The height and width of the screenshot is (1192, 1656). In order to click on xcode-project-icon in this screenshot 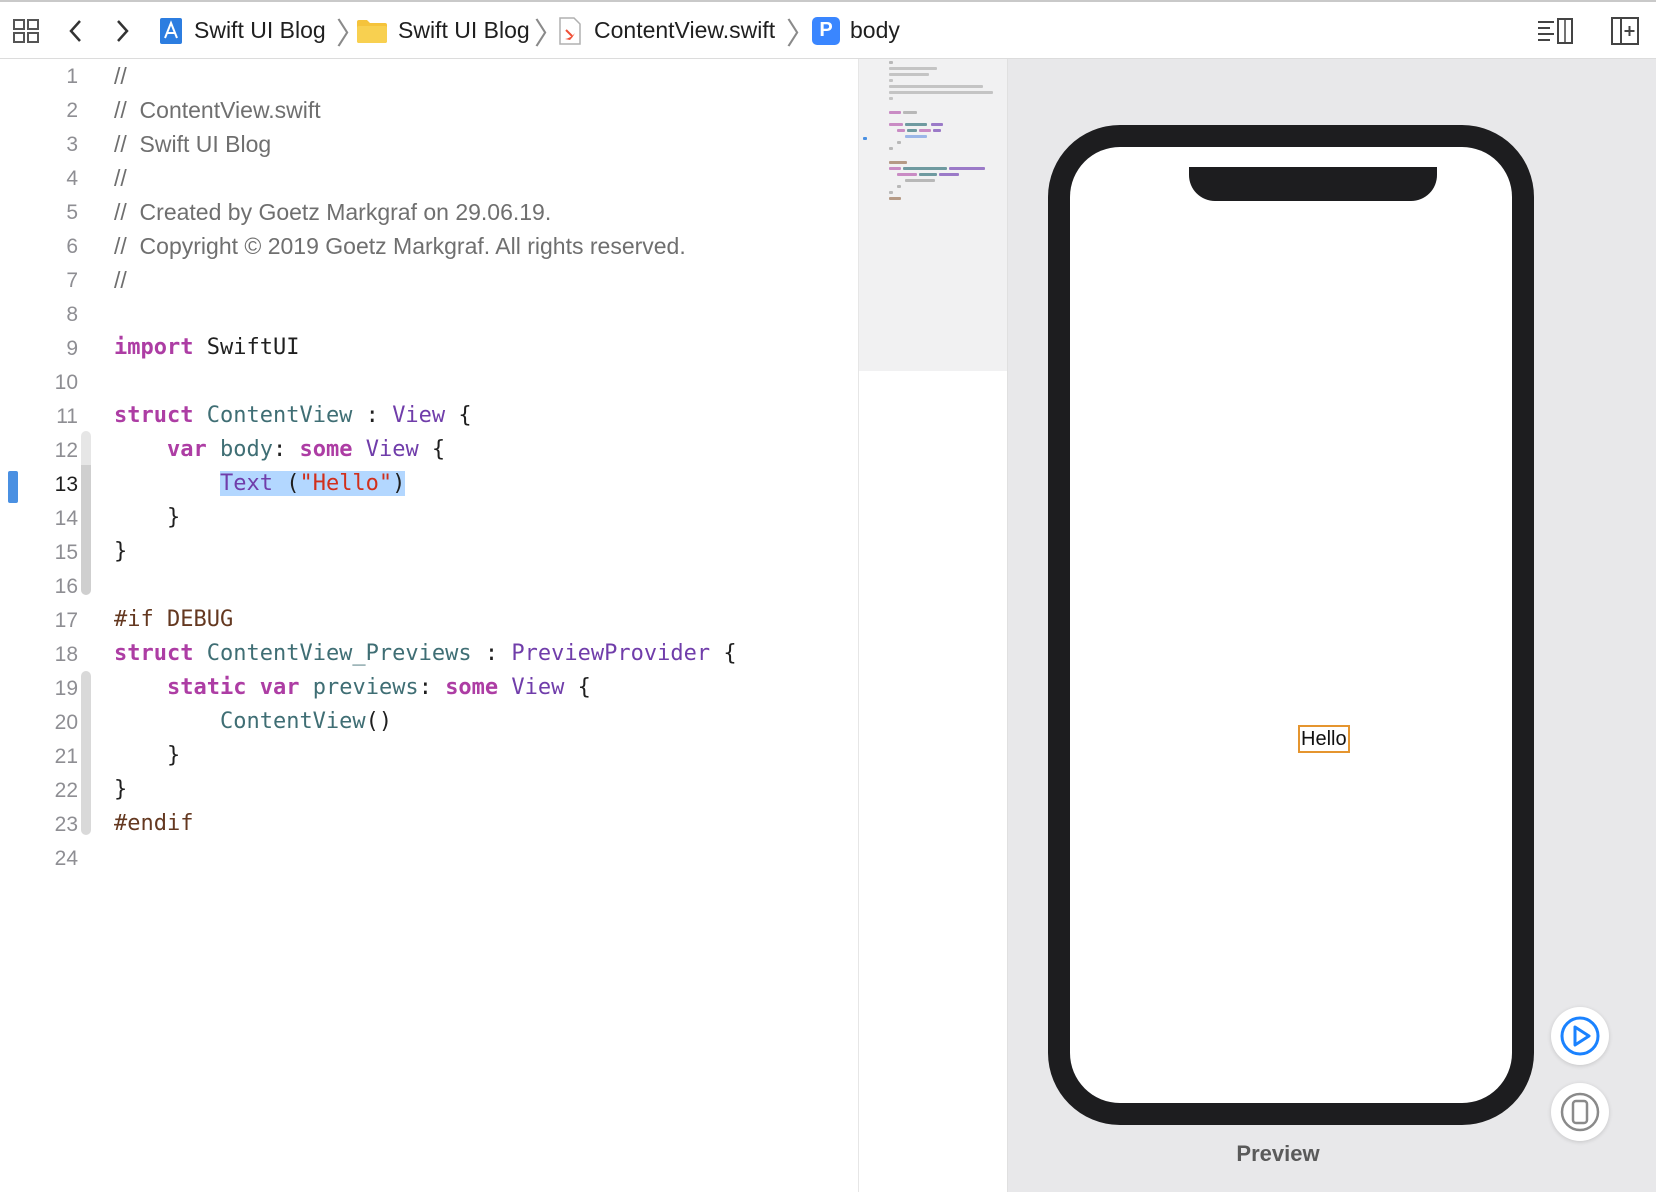, I will do `click(171, 30)`.